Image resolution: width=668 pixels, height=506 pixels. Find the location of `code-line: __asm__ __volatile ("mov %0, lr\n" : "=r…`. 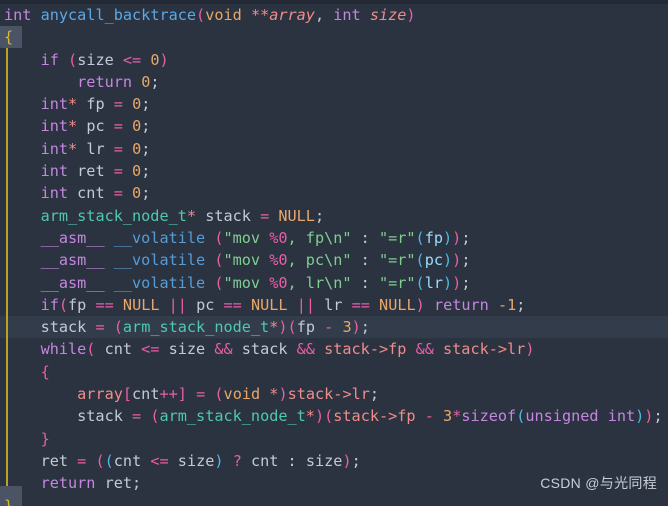

code-line: __asm__ __volatile ("mov %0, lr\n" : "=r… is located at coordinates (334, 283).